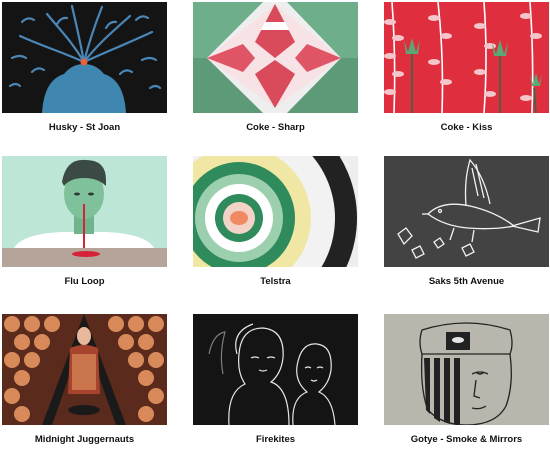 This screenshot has height=451, width=550. What do you see at coordinates (466, 281) in the screenshot?
I see `item-title: Saks 5th Avenue` at bounding box center [466, 281].